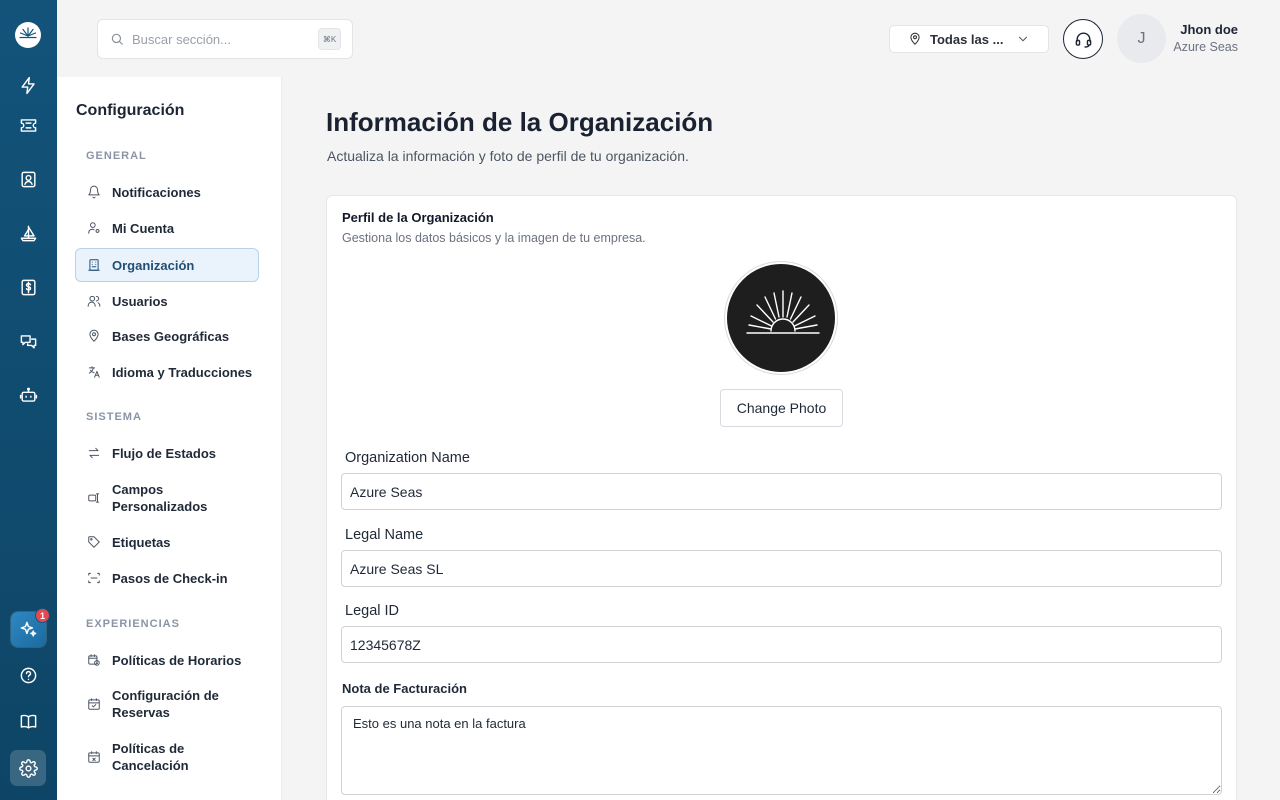 The height and width of the screenshot is (800, 1280). I want to click on app-rail: 1, so click(28, 400).